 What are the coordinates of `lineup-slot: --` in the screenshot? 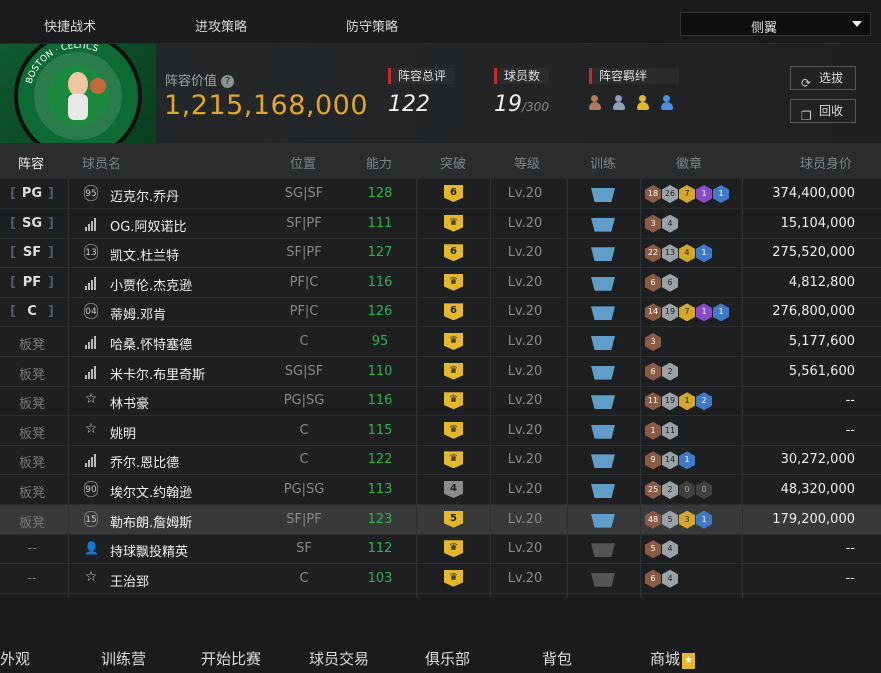 It's located at (32, 549).